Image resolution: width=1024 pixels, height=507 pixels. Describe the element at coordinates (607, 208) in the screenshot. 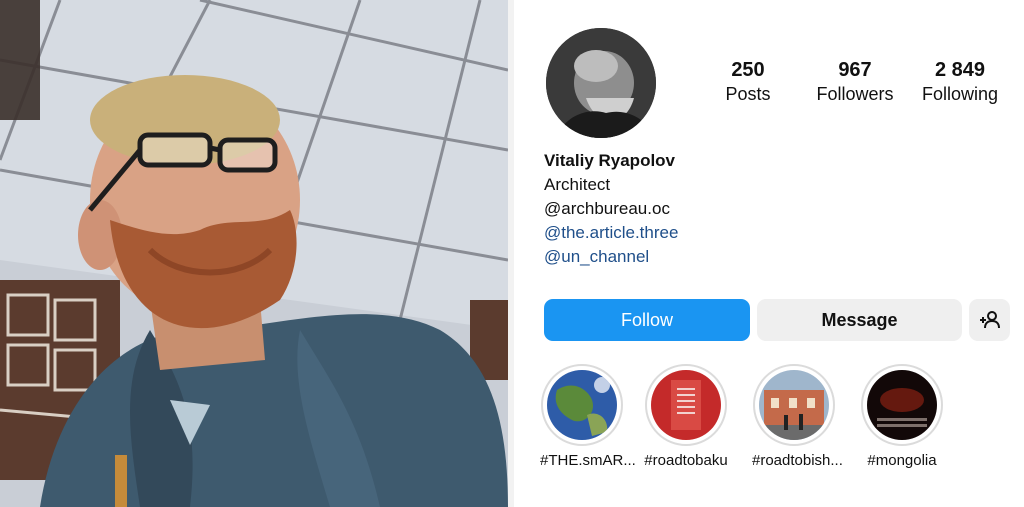

I see `bio-handle: @archbureau.oc` at that location.